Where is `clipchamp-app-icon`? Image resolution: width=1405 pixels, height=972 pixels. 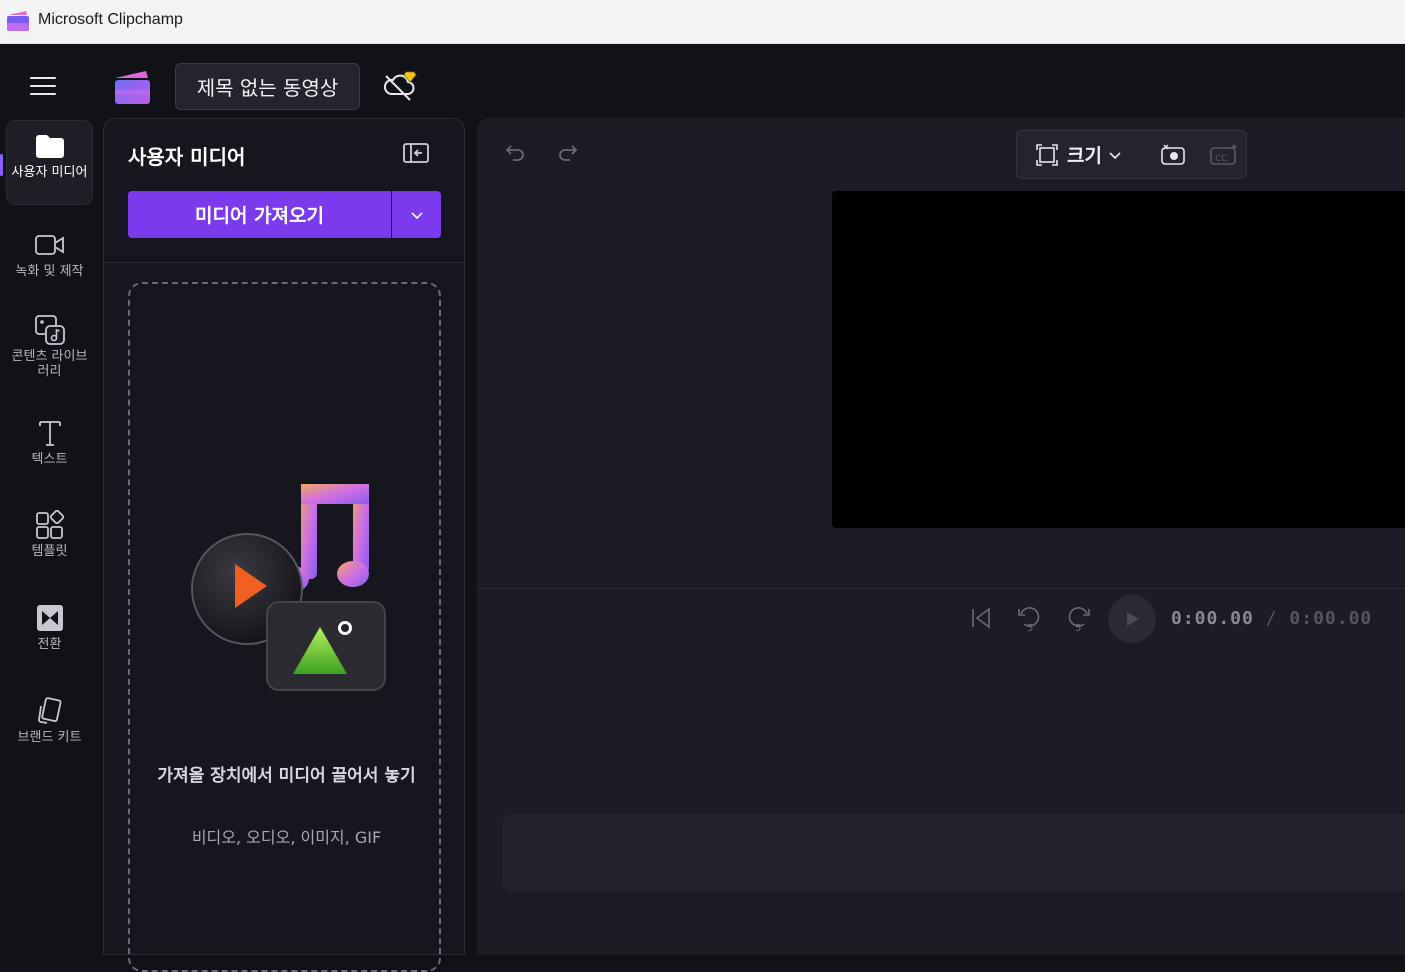
clipchamp-app-icon is located at coordinates (18, 21).